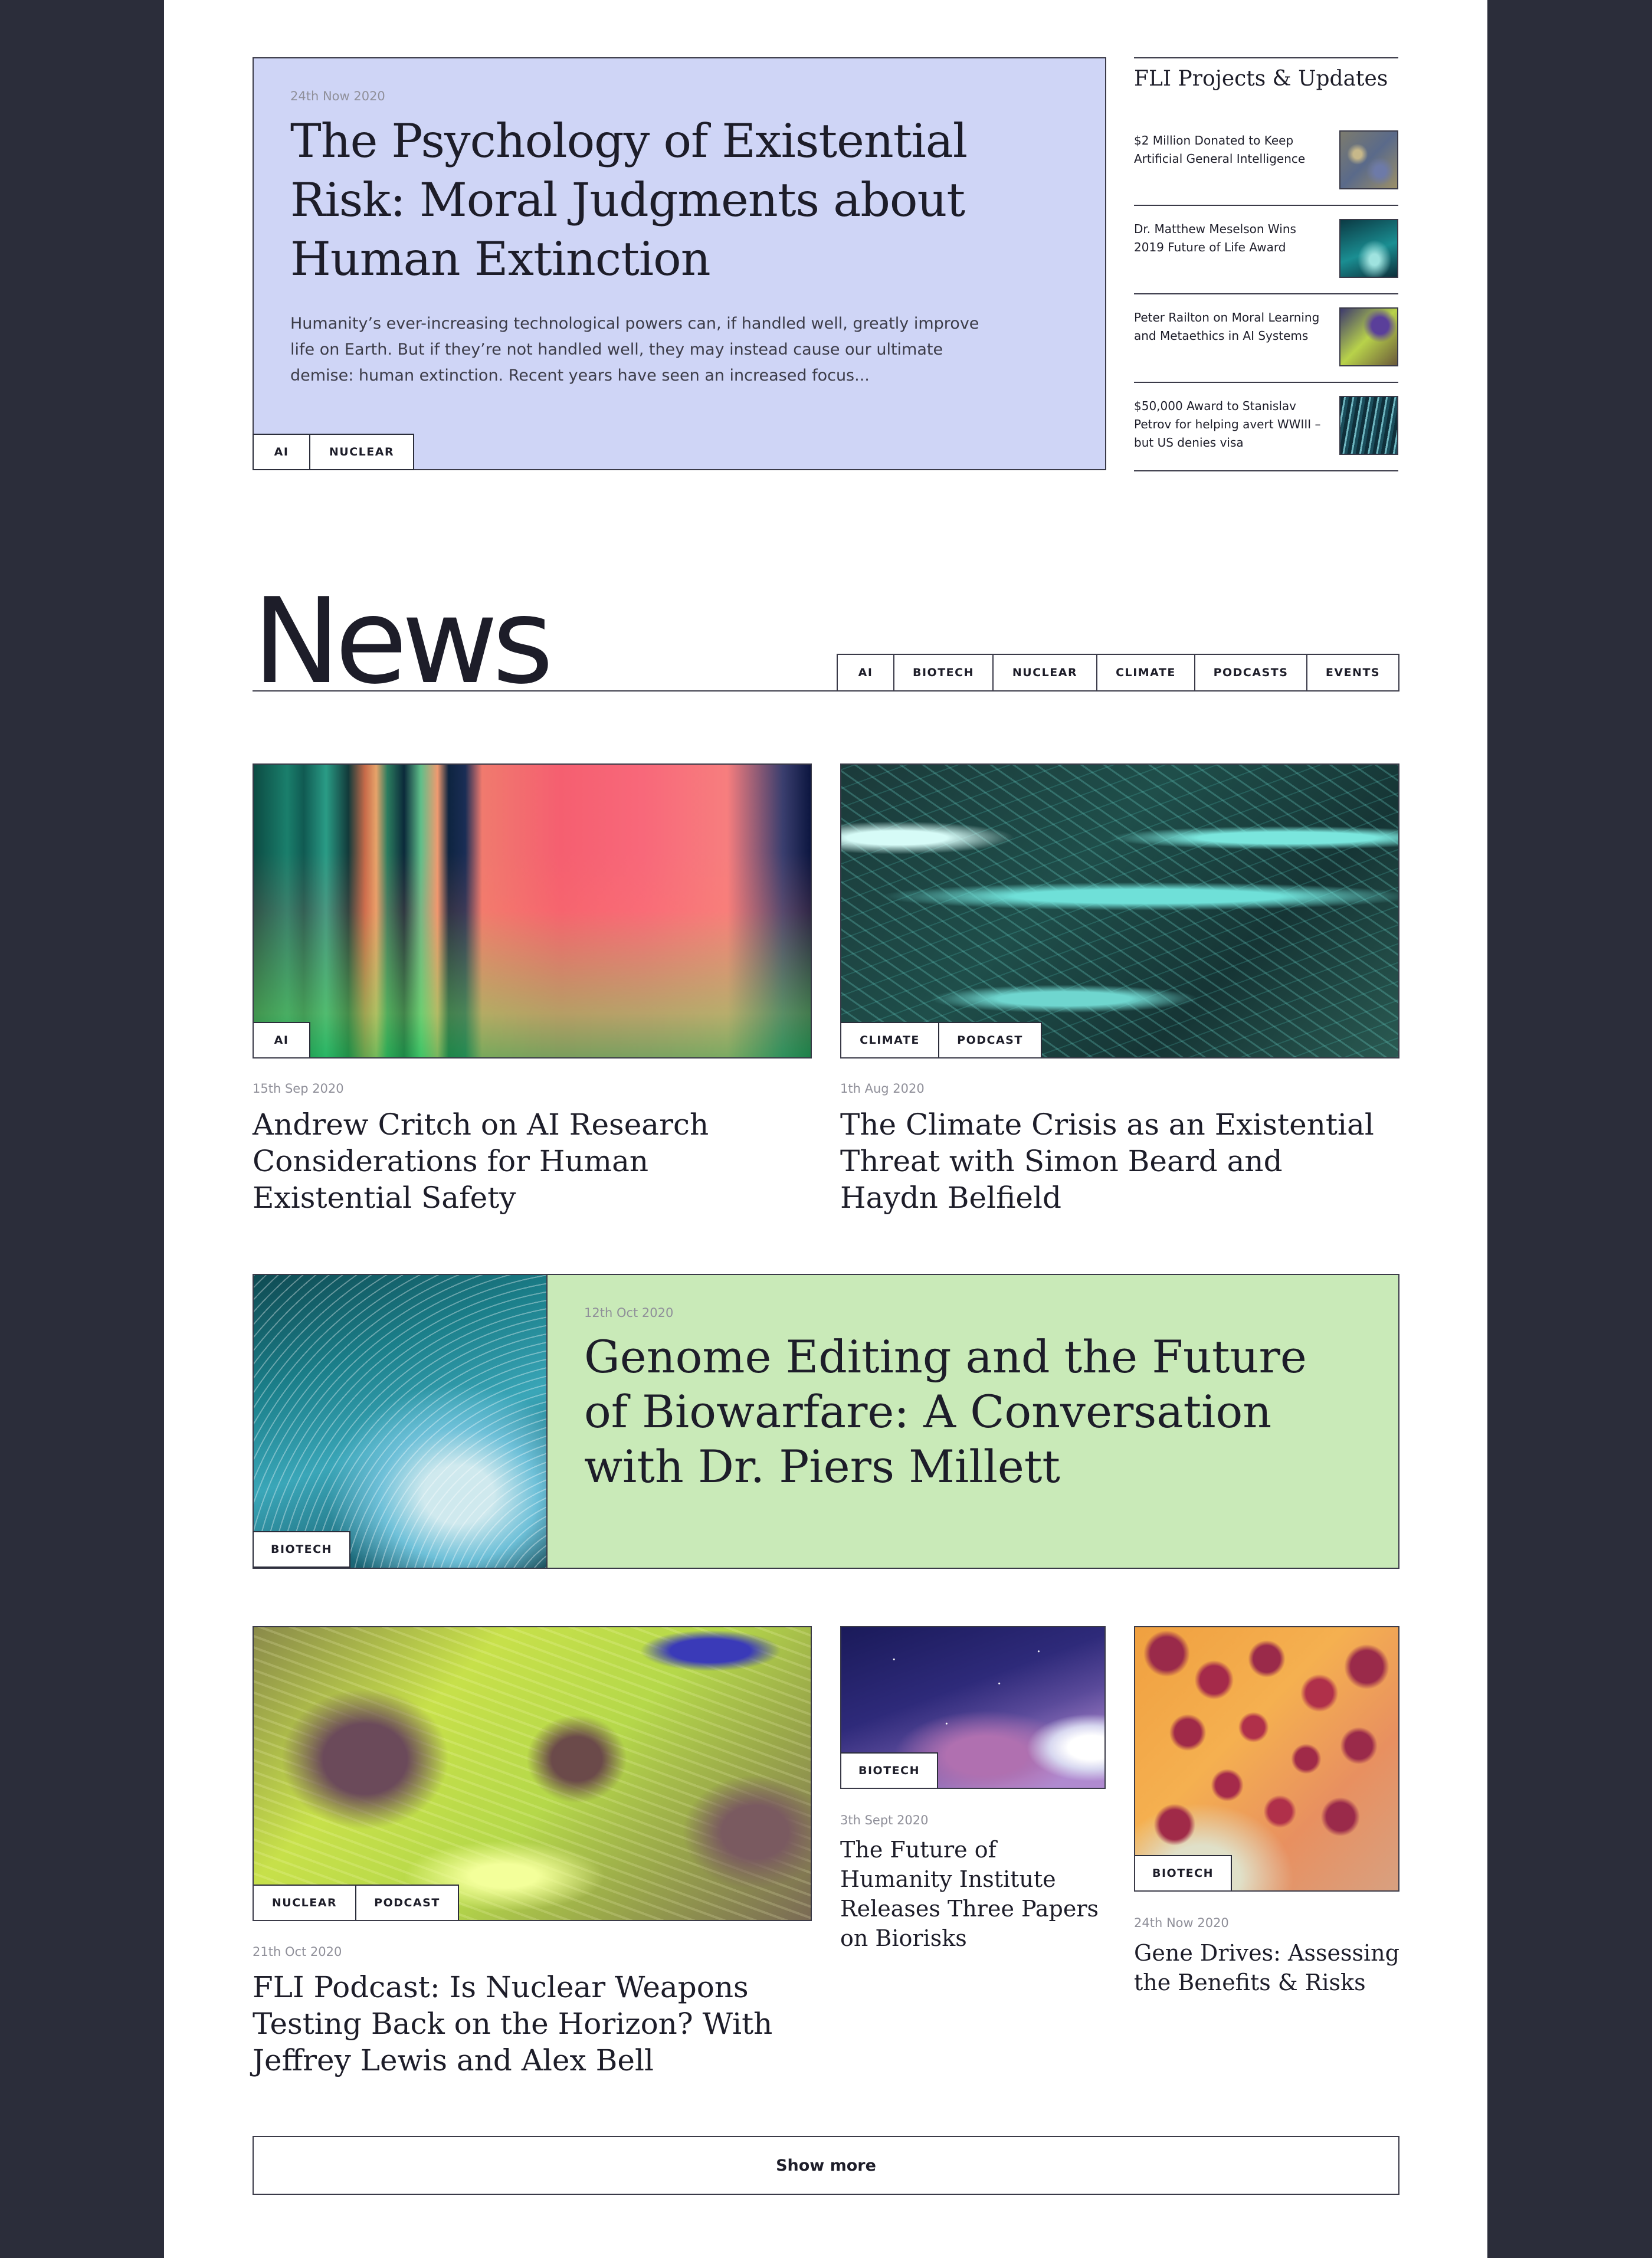 The height and width of the screenshot is (2258, 1652). I want to click on hero-date: 24th Now 2020, so click(337, 96).